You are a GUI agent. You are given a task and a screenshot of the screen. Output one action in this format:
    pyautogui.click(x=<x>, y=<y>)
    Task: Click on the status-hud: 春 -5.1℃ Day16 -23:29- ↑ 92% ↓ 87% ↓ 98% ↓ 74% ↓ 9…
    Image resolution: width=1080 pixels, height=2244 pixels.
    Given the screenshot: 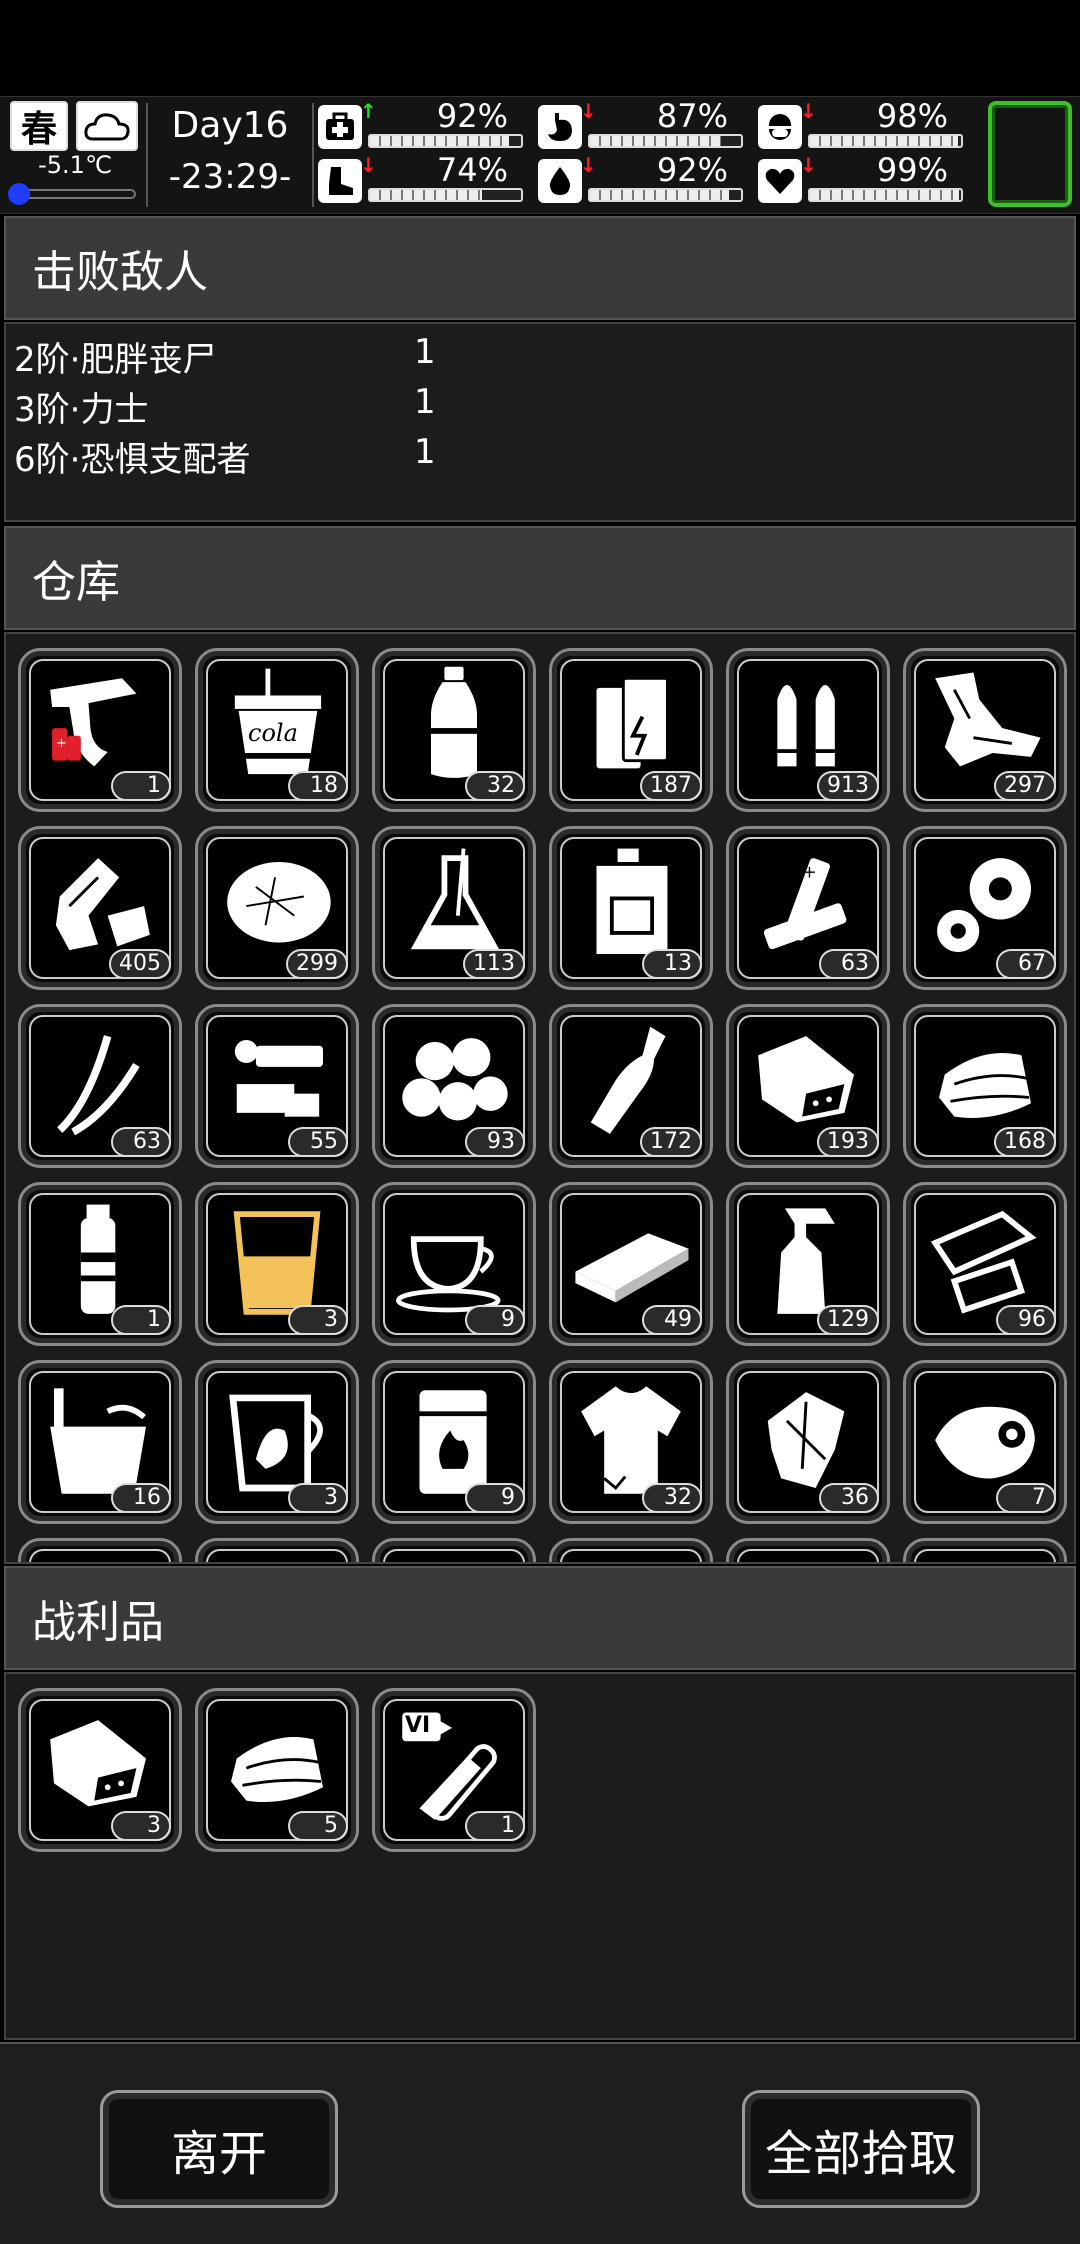 What is the action you would take?
    pyautogui.click(x=540, y=155)
    